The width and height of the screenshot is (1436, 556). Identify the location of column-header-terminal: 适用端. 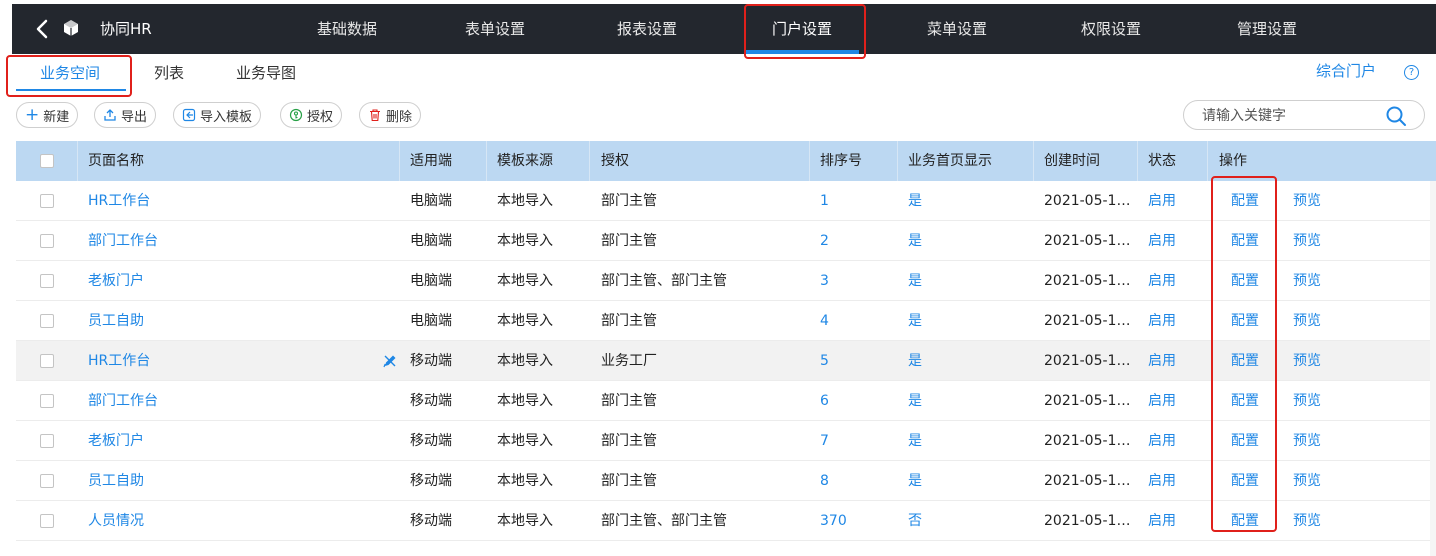
(431, 161).